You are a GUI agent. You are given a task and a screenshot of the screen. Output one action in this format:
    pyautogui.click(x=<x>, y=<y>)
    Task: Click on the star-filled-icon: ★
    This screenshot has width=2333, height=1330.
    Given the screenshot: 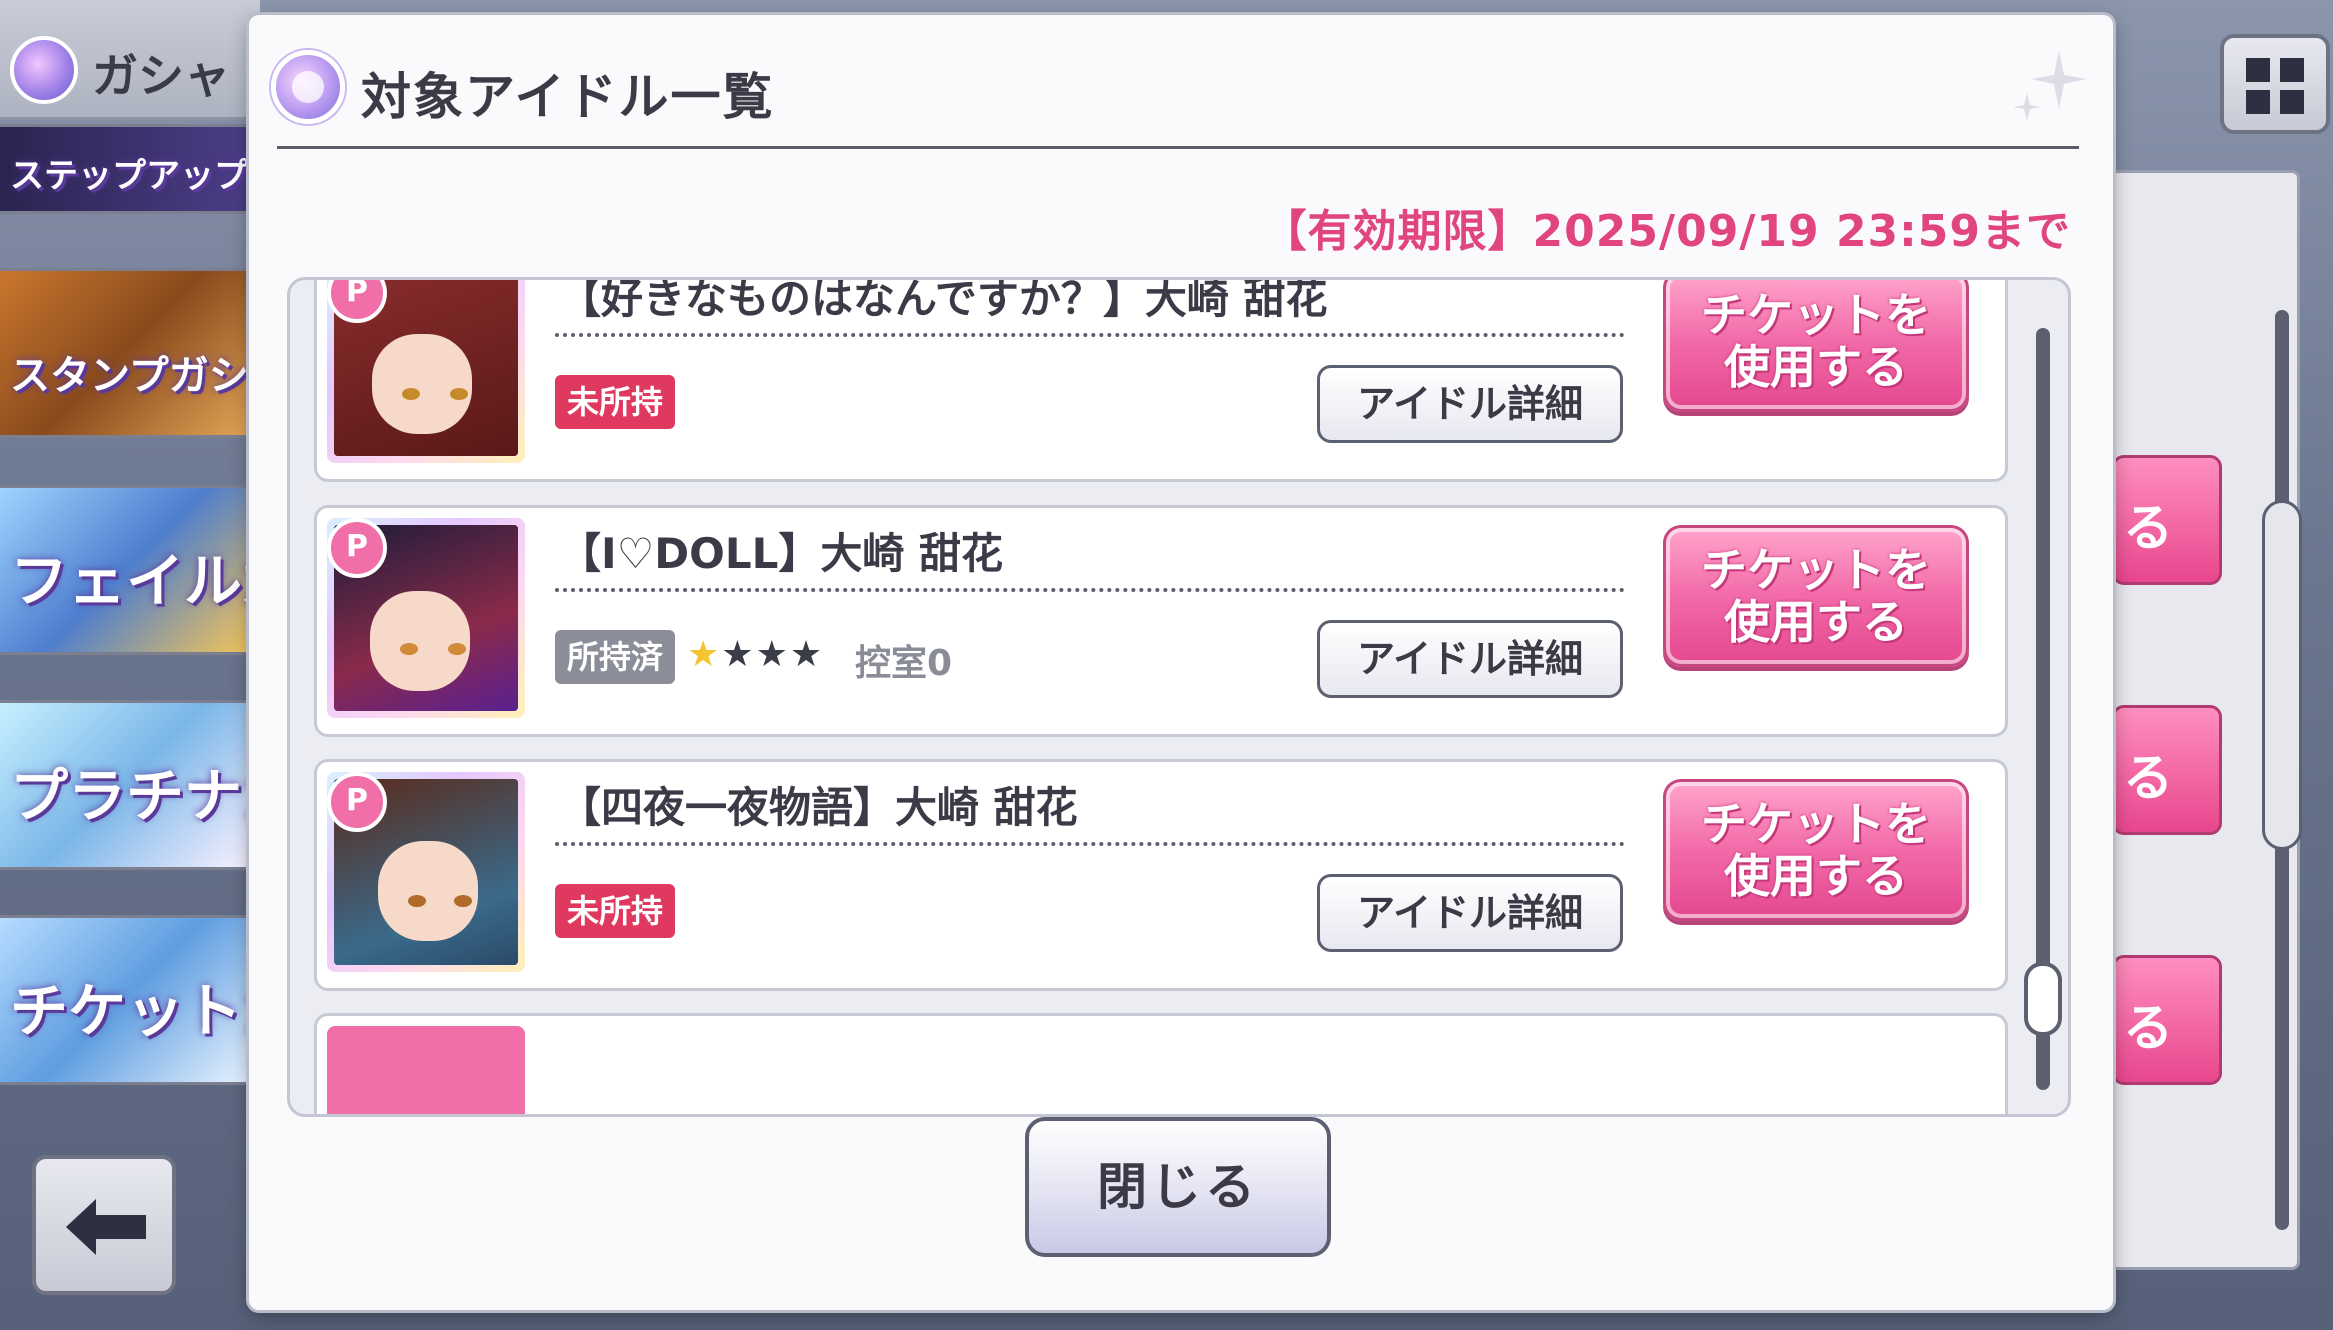 What is the action you would take?
    pyautogui.click(x=704, y=654)
    